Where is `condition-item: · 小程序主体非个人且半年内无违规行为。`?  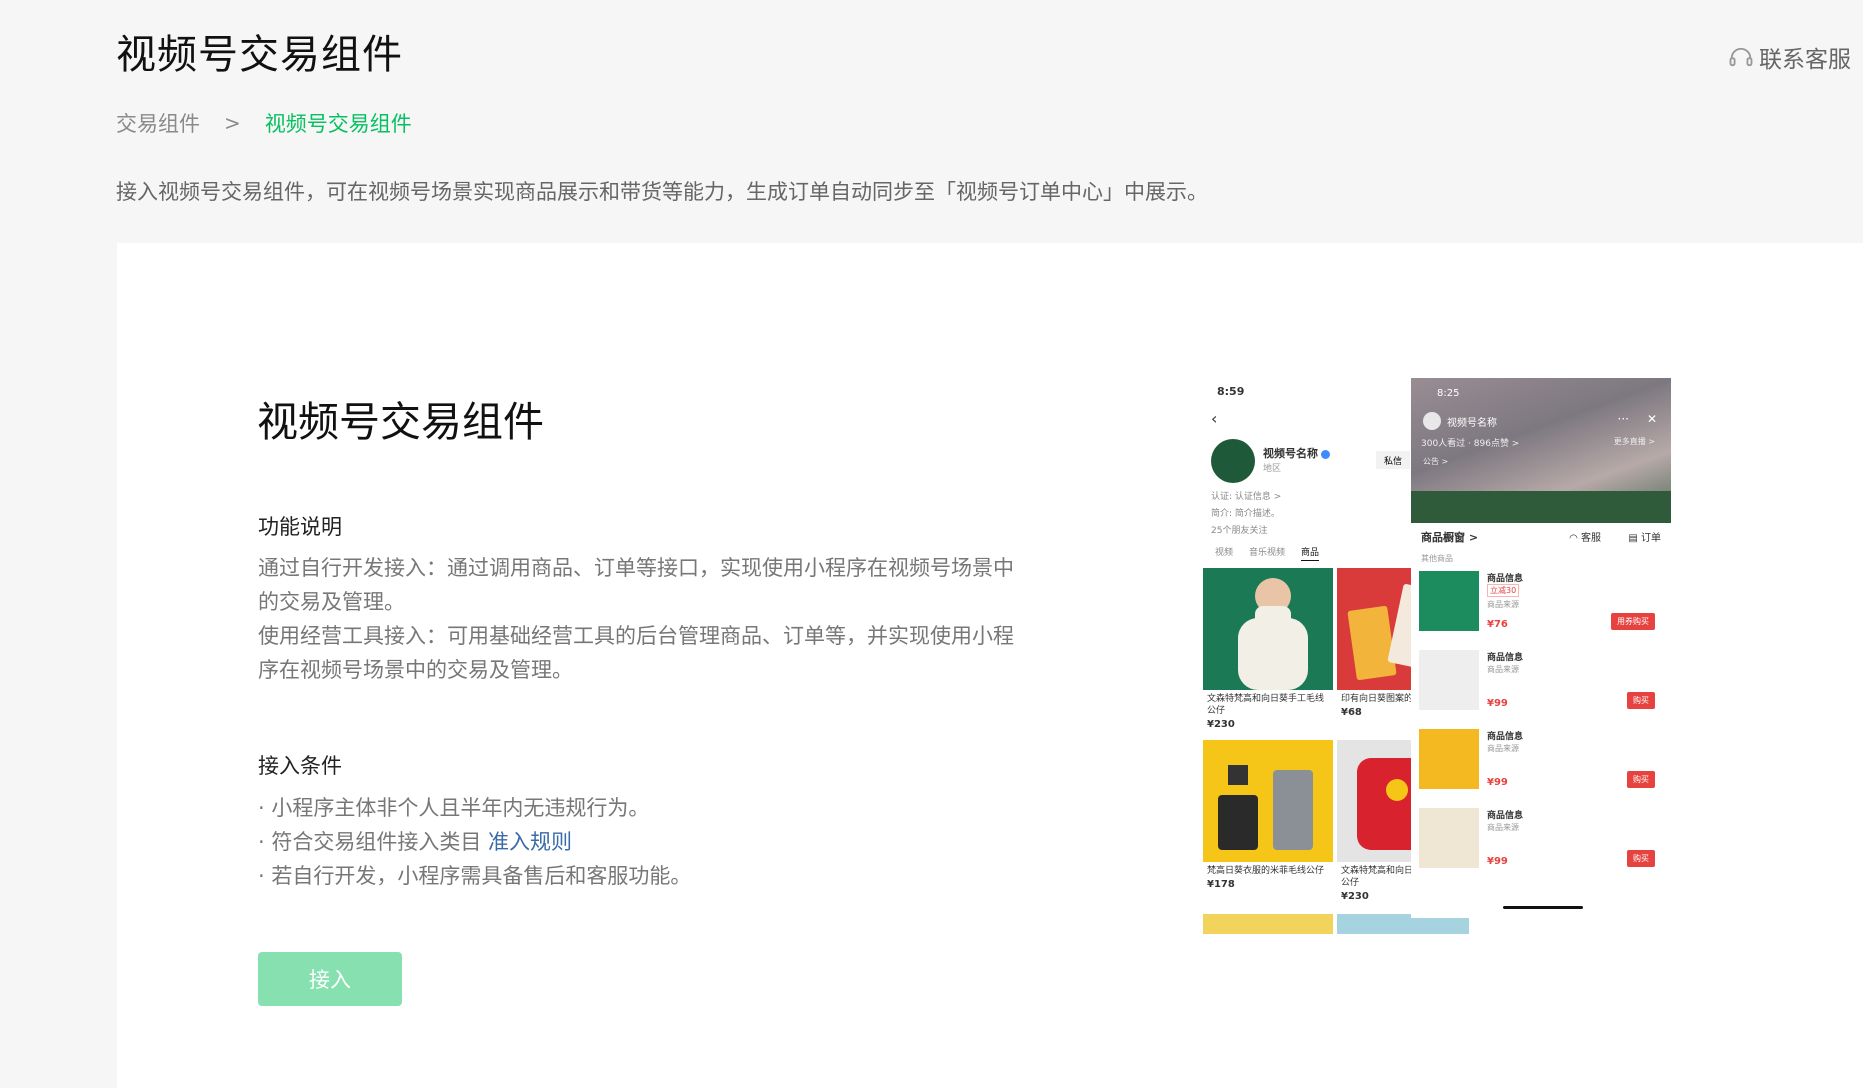
condition-item: · 小程序主体非个人且半年内无违规行为。 is located at coordinates (454, 808).